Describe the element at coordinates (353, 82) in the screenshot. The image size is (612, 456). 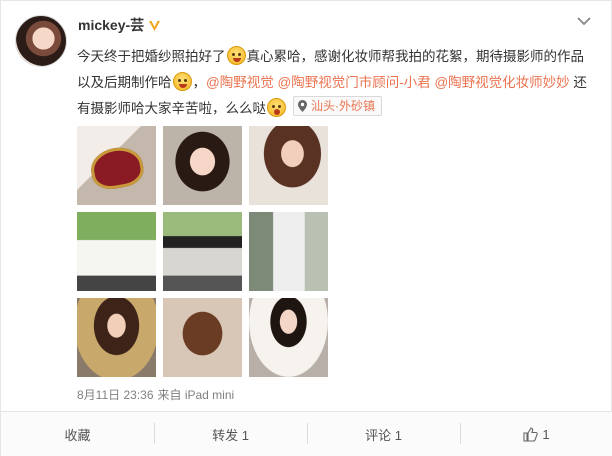
I see `mention-link: @陶野视觉门市顾问-小君` at that location.